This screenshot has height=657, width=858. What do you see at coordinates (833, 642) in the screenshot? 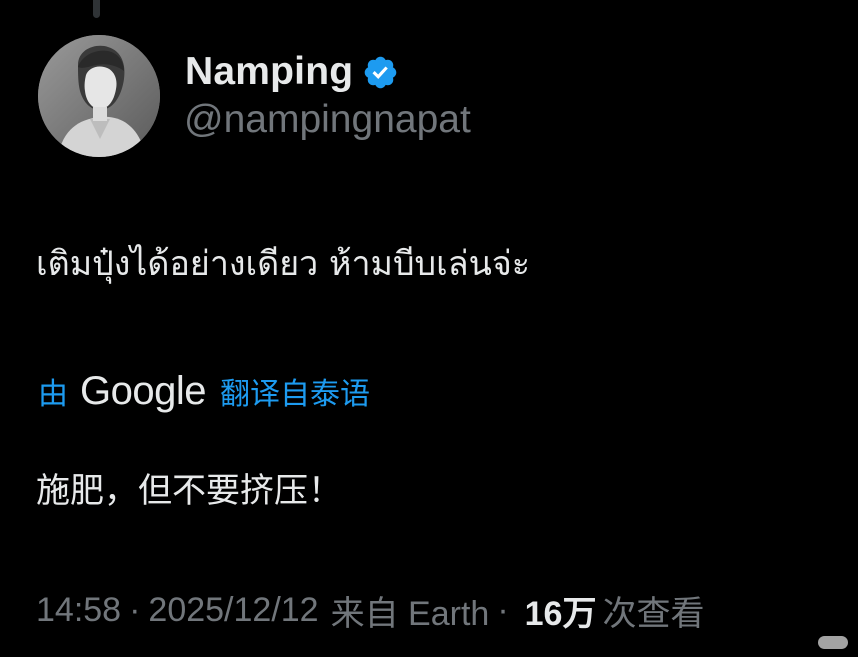
I see `watermark` at bounding box center [833, 642].